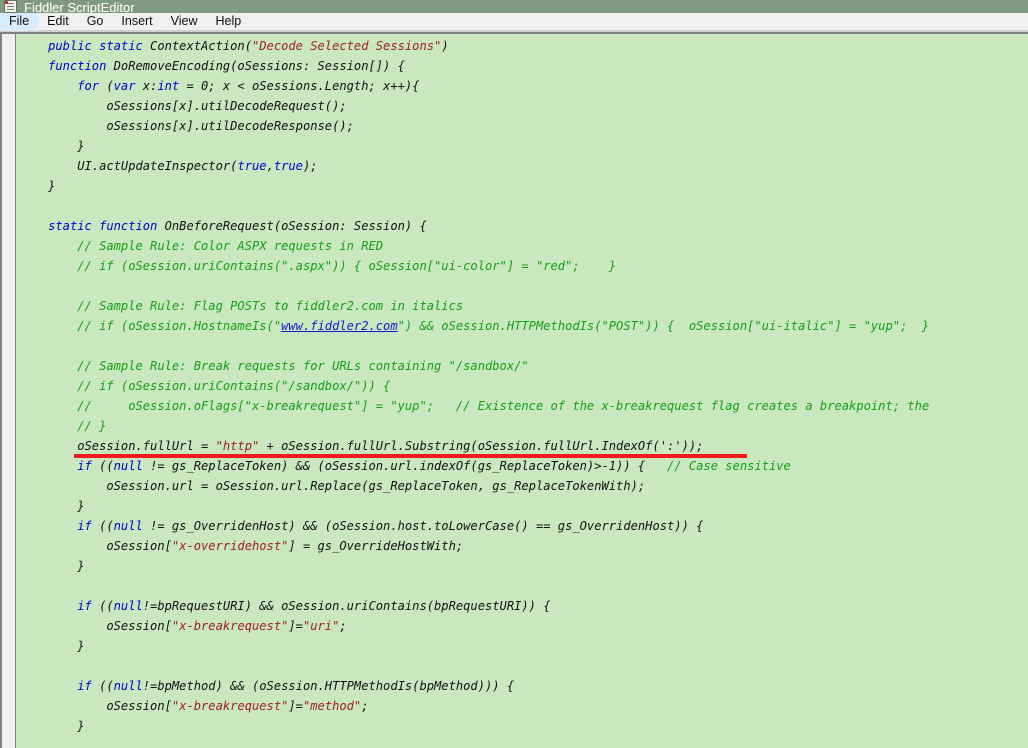  I want to click on code-token-kw: static, so click(121, 46).